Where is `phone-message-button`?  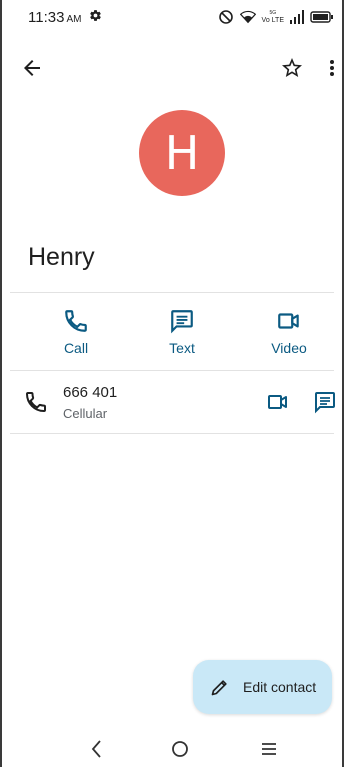
phone-message-button is located at coordinates (325, 402).